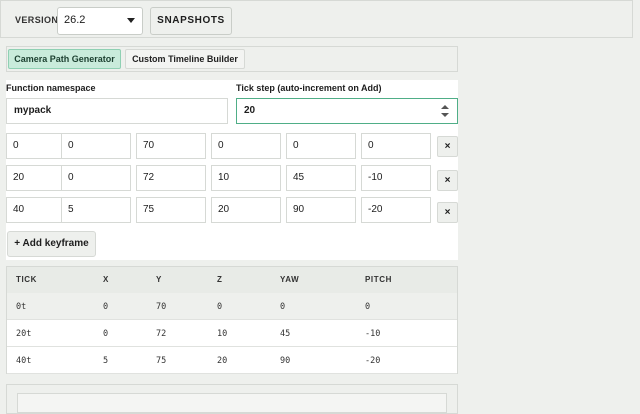  Describe the element at coordinates (232, 360) in the screenshot. I see `table-row: 40t 5 75 20 90 -20` at that location.